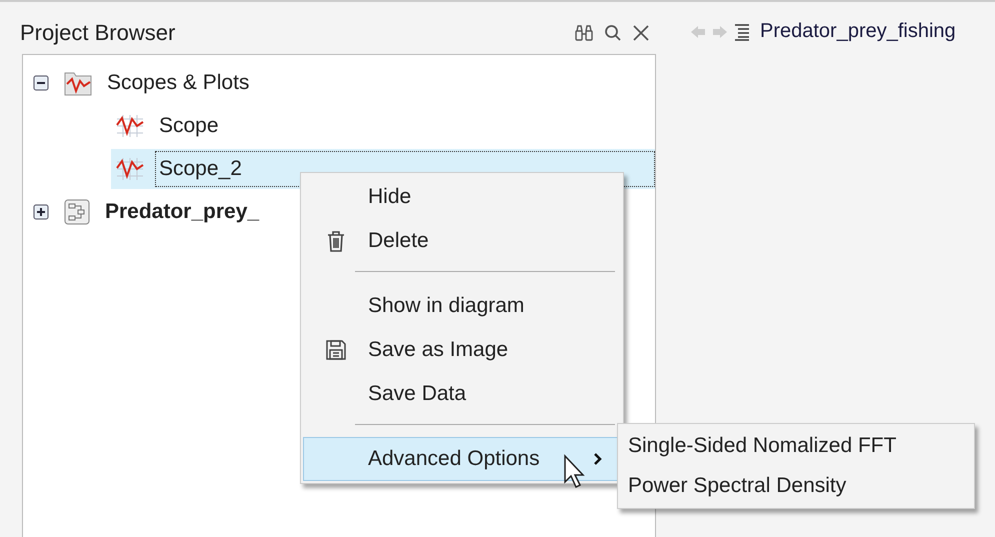 Image resolution: width=995 pixels, height=537 pixels. Describe the element at coordinates (77, 212) in the screenshot. I see `diagram-icon` at that location.